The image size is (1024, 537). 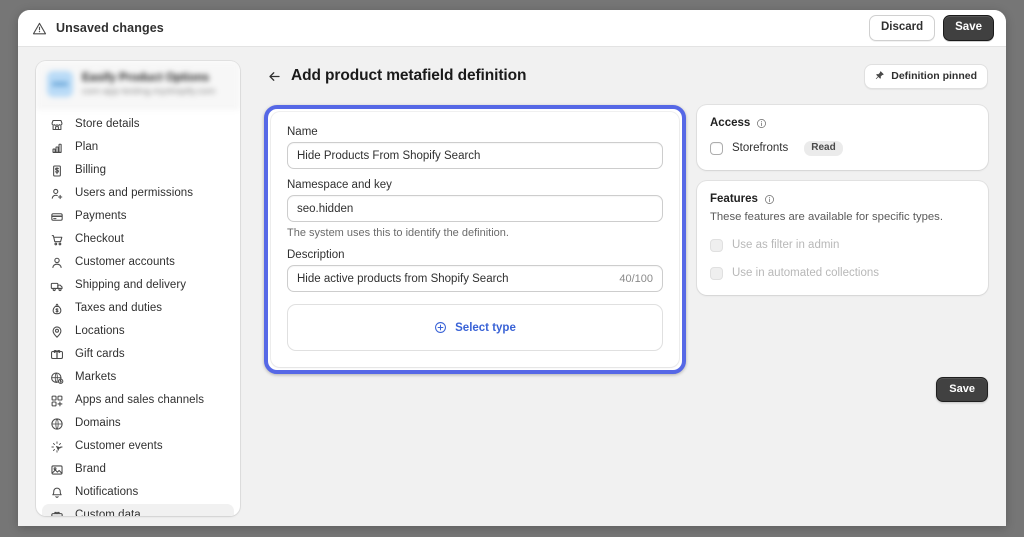 What do you see at coordinates (60, 84) in the screenshot?
I see `store-logo` at bounding box center [60, 84].